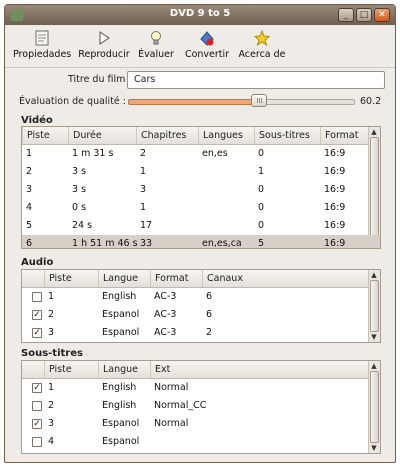  Describe the element at coordinates (382, 15) in the screenshot. I see `close-button: ✕` at that location.